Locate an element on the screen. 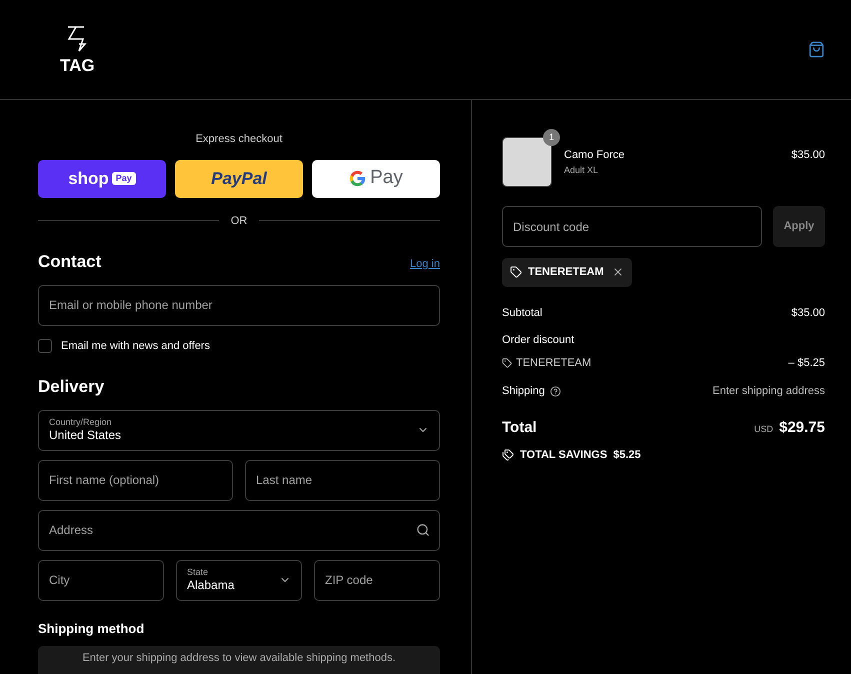 The image size is (851, 674). order-discount-code: TENERETEAM is located at coordinates (554, 363).